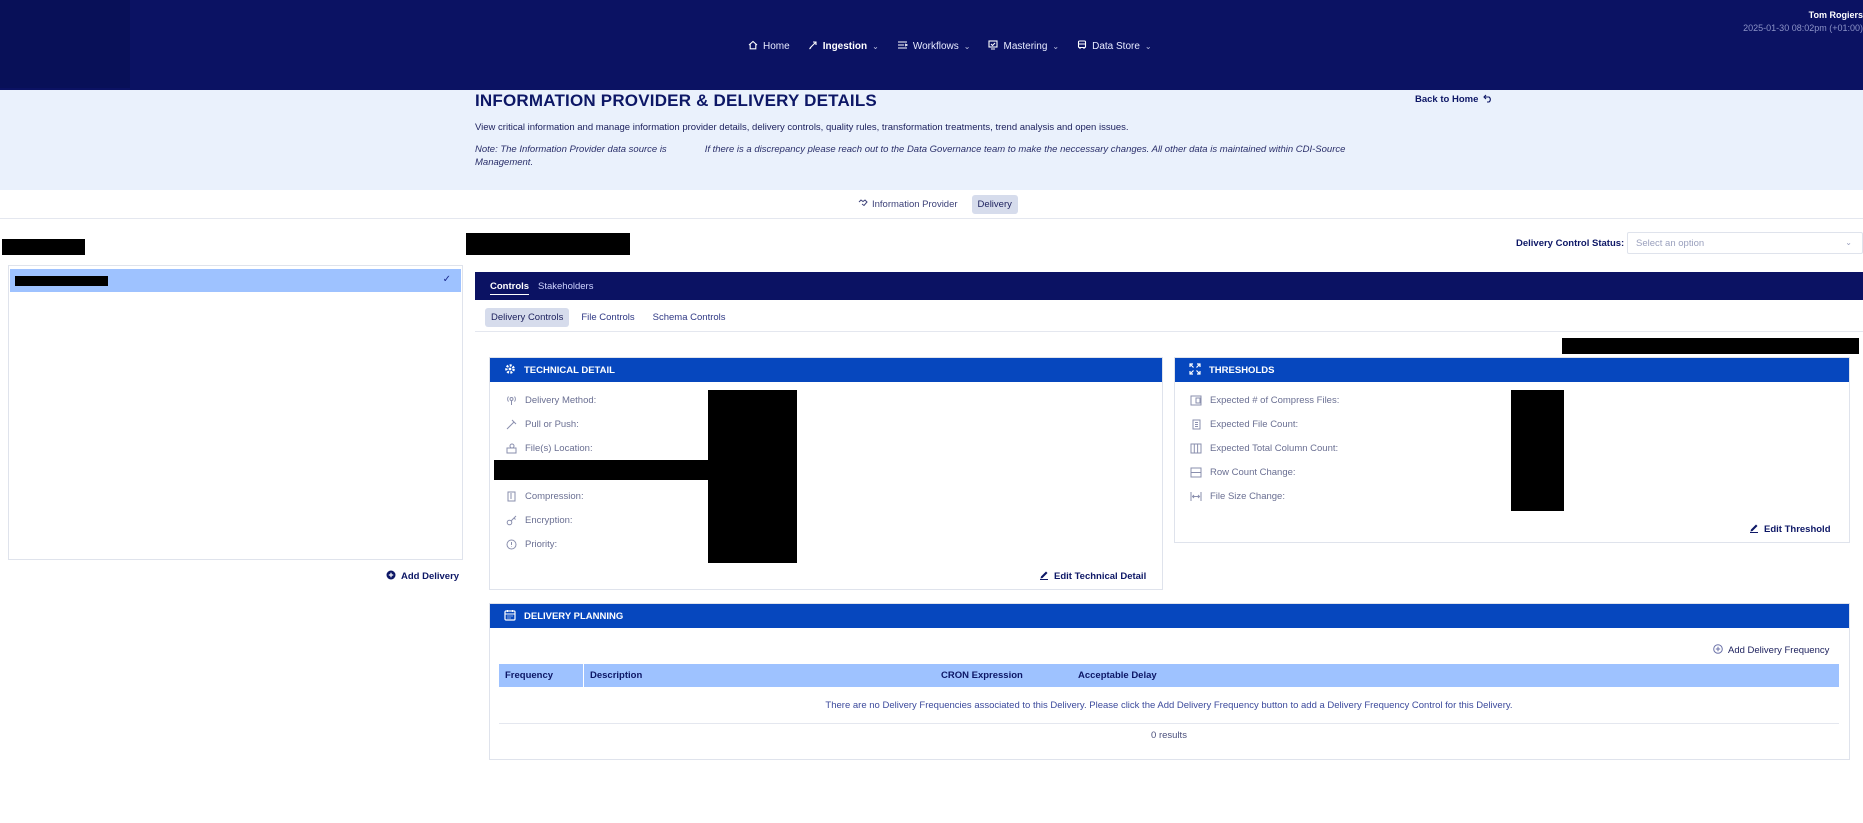 This screenshot has height=823, width=1863. What do you see at coordinates (510, 616) in the screenshot?
I see `calendar-icon` at bounding box center [510, 616].